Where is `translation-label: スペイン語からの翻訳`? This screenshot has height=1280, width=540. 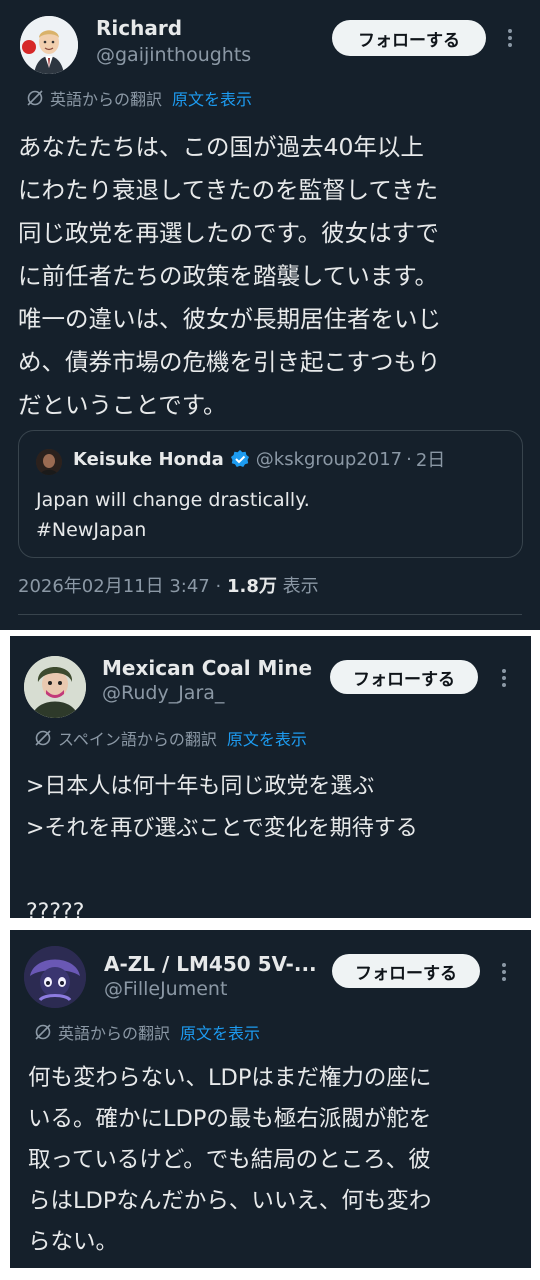 translation-label: スペイン語からの翻訳 is located at coordinates (137, 739).